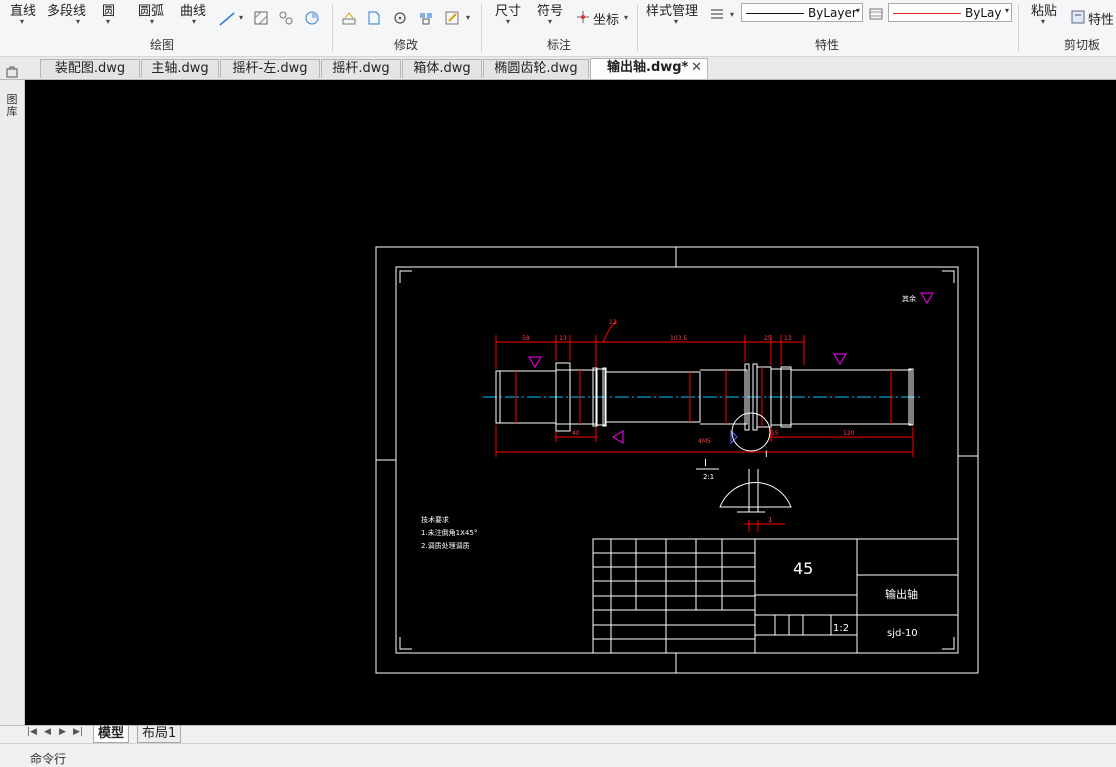  What do you see at coordinates (162, 45) in the screenshot?
I see `draw-group-label: 绘图` at bounding box center [162, 45].